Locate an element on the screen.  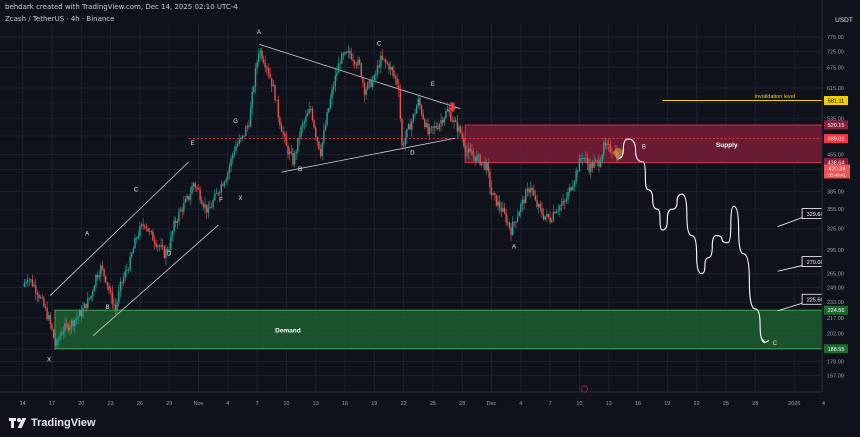
y-tick-label: 178.00 is located at coordinates (835, 362).